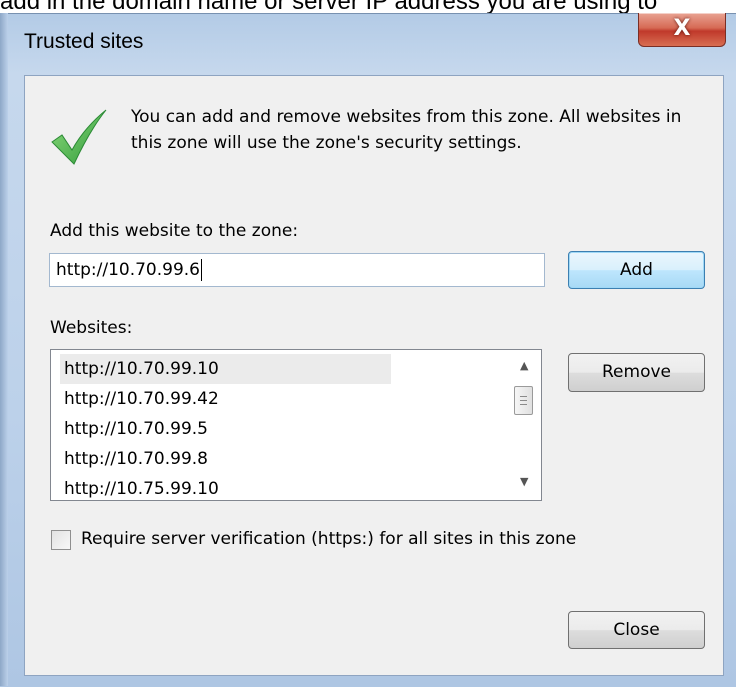  Describe the element at coordinates (4, 349) in the screenshot. I see `window-frame-edge` at that location.